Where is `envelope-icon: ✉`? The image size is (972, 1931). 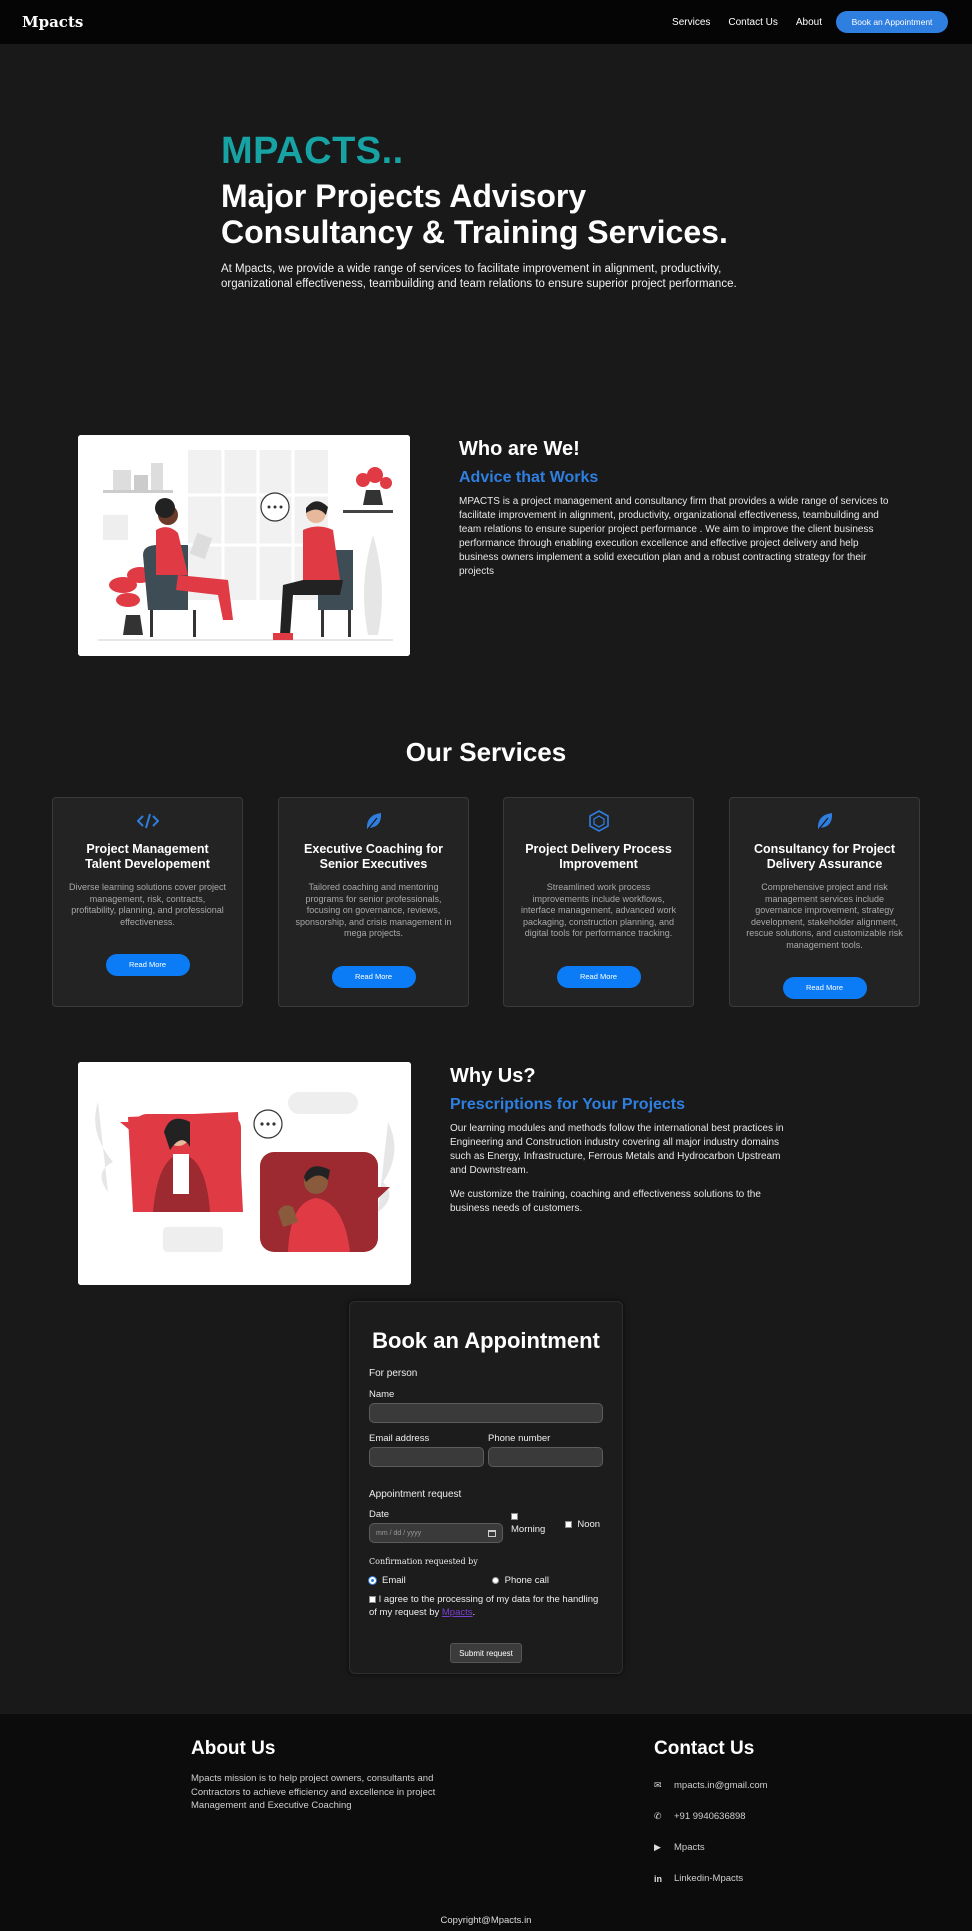 envelope-icon: ✉ is located at coordinates (658, 1785).